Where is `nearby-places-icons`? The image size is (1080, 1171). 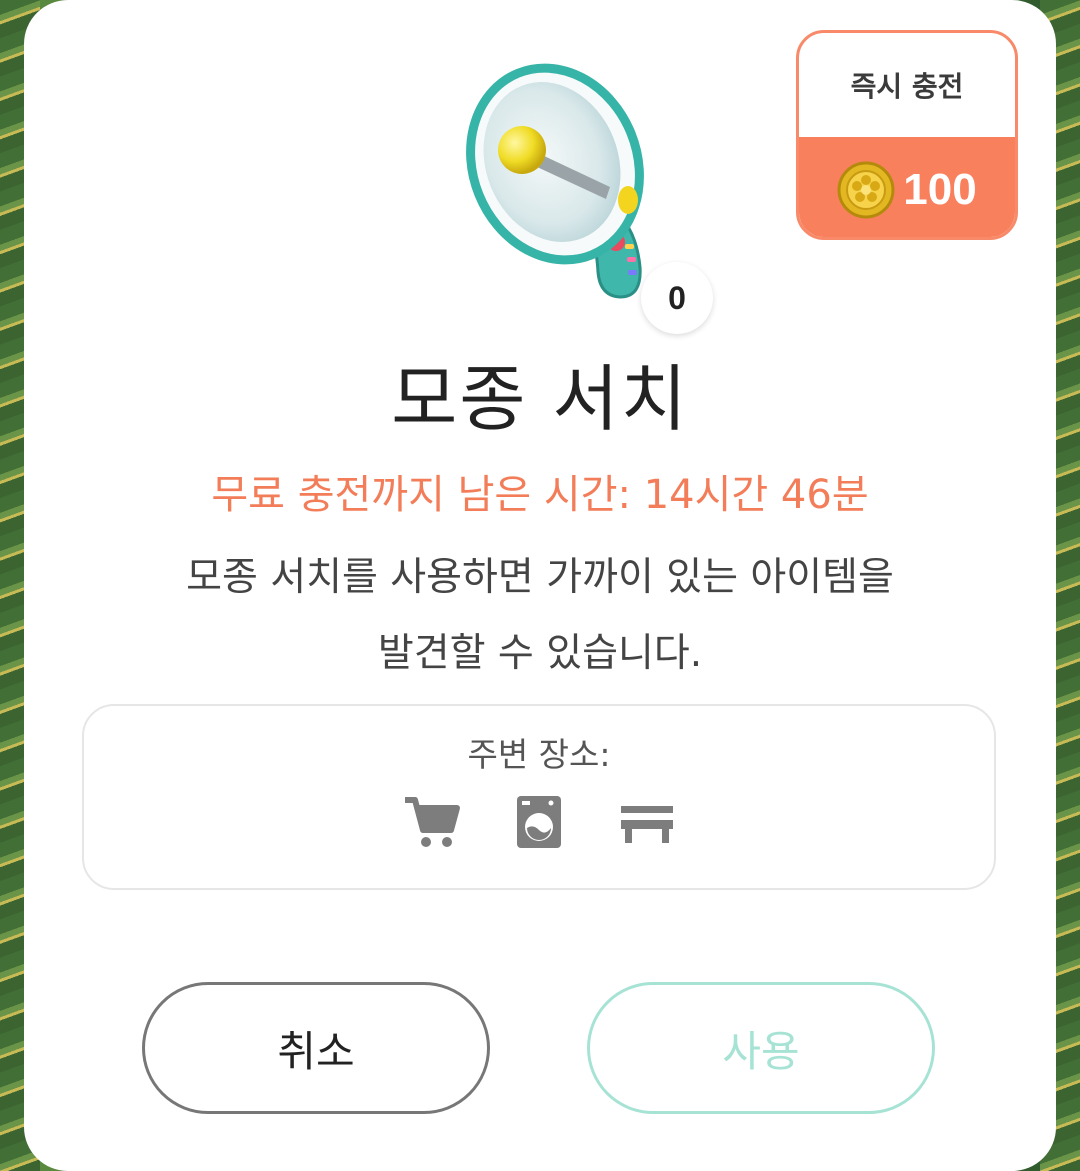 nearby-places-icons is located at coordinates (539, 822).